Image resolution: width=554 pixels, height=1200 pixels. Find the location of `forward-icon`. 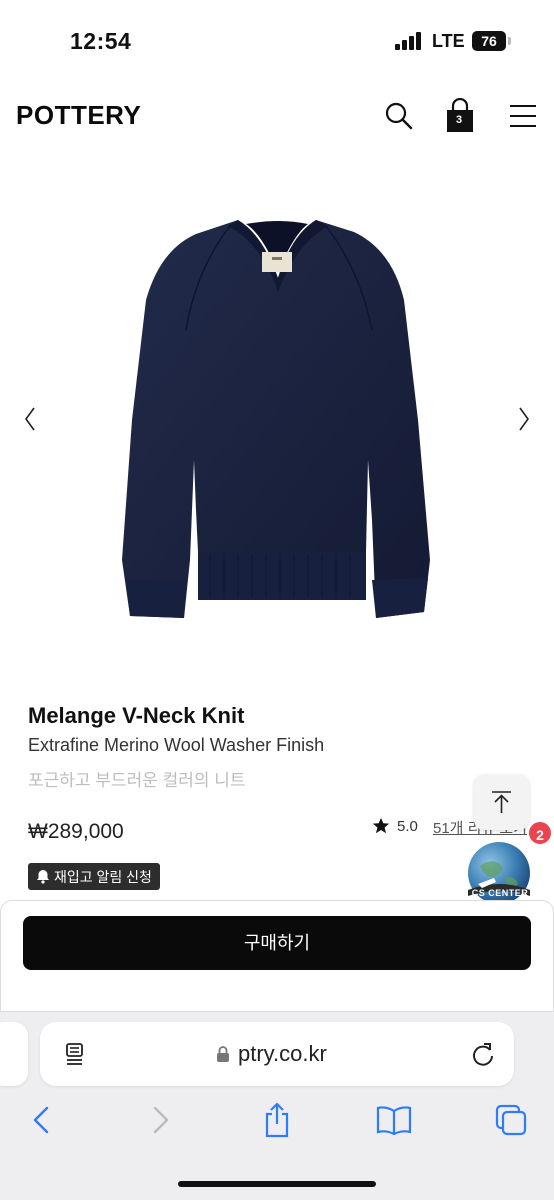

forward-icon is located at coordinates (161, 1120).